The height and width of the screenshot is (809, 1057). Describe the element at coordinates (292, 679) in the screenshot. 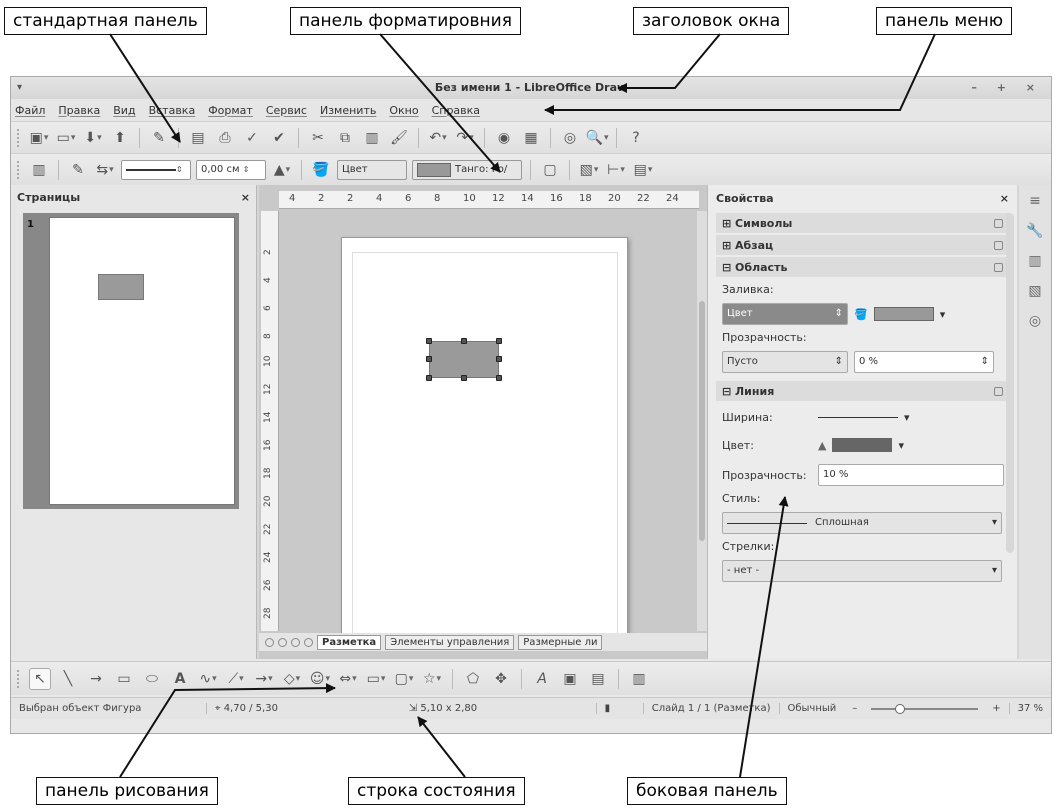

I see `basic-shapes-icon: ◇` at that location.